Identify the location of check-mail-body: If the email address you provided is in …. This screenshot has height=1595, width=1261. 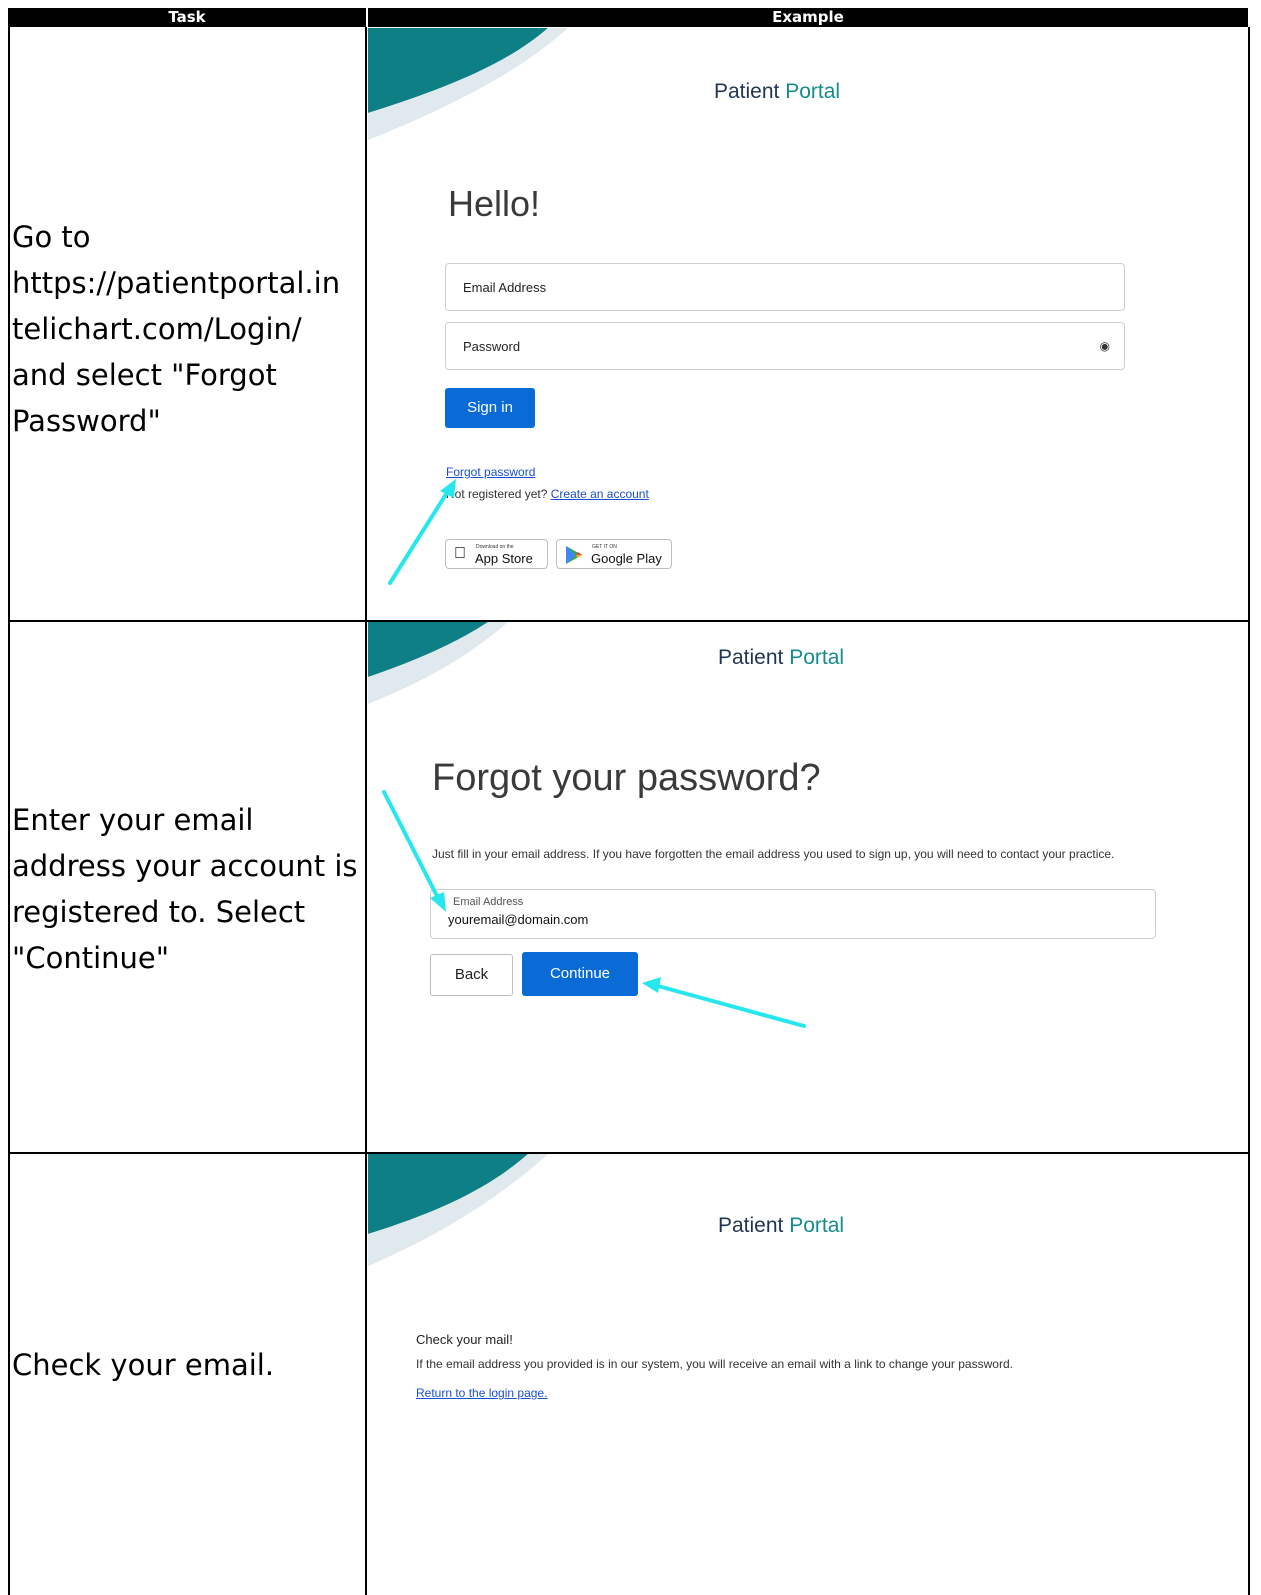
(714, 1364).